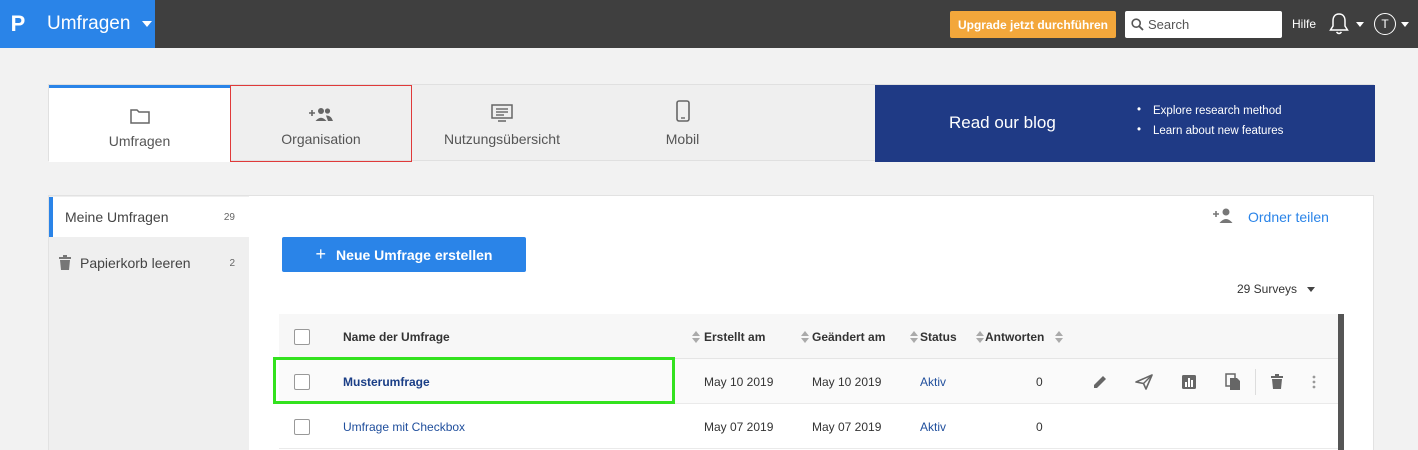  What do you see at coordinates (1210, 130) in the screenshot?
I see `blog-item: Learn about new features` at bounding box center [1210, 130].